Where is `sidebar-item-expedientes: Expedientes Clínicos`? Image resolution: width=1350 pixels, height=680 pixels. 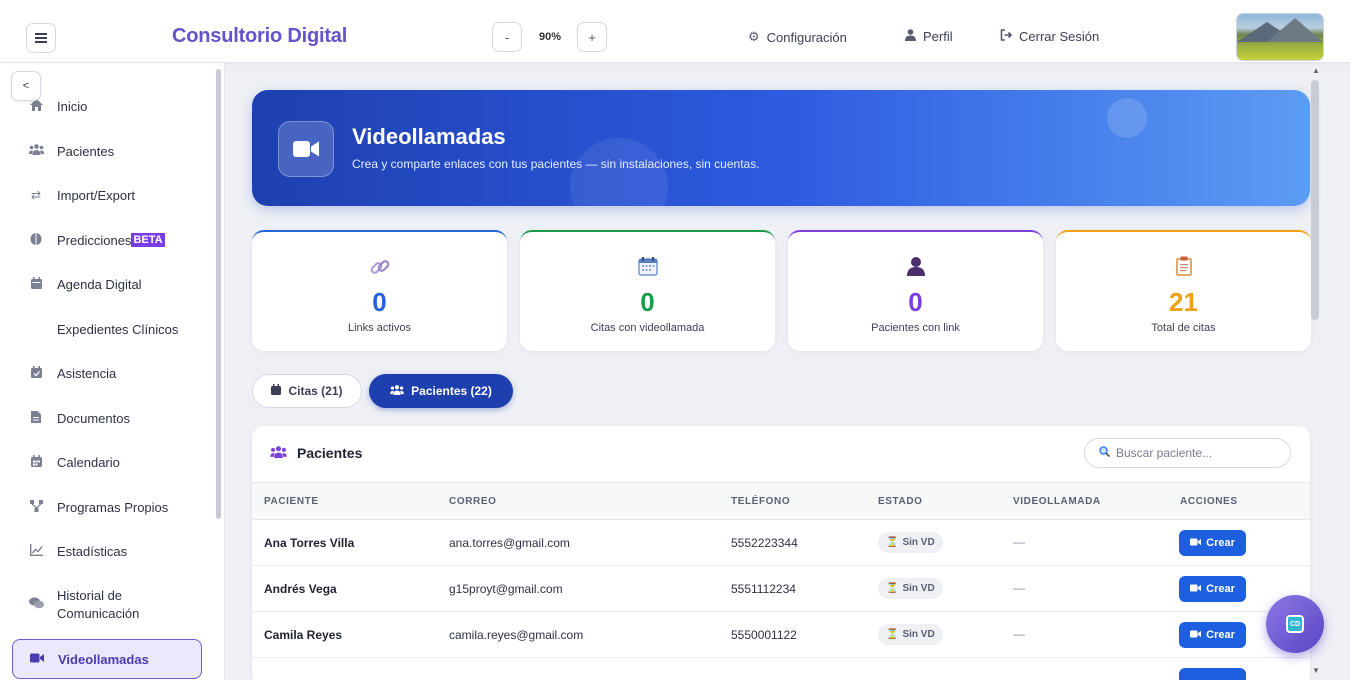
sidebar-item-expedientes: Expedientes Clínicos is located at coordinates (107, 329).